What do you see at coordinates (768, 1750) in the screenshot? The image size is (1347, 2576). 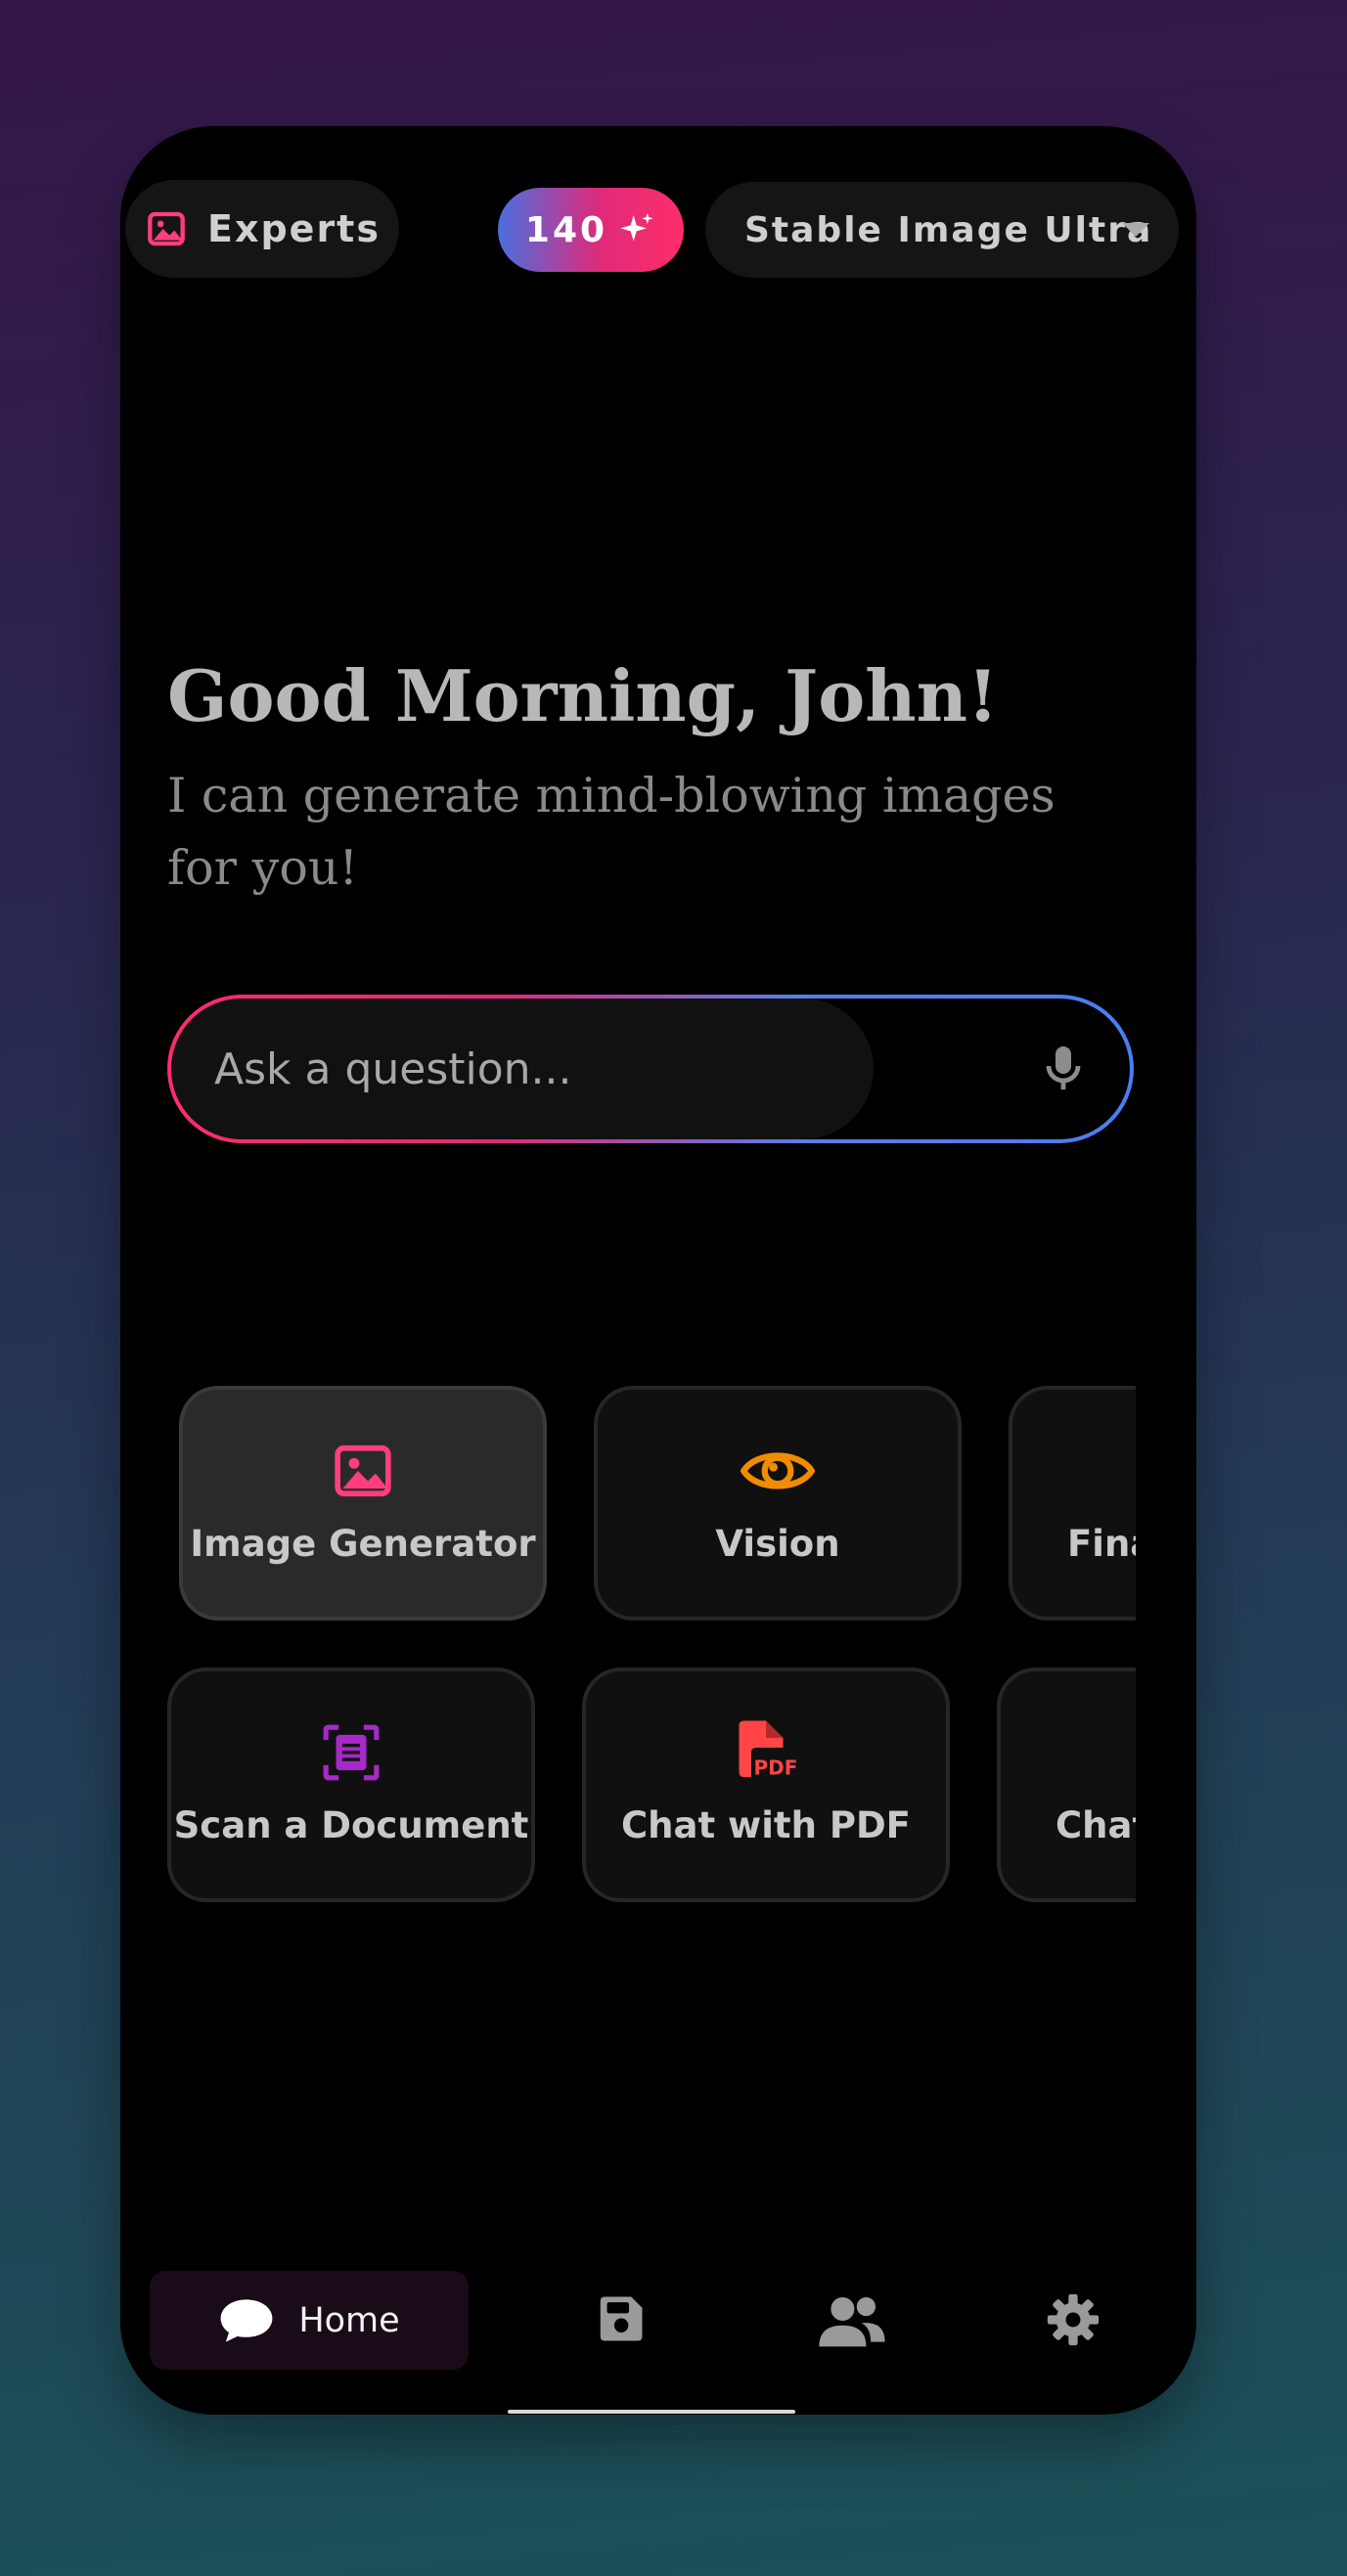 I see `pdf-file-icon: PDF` at bounding box center [768, 1750].